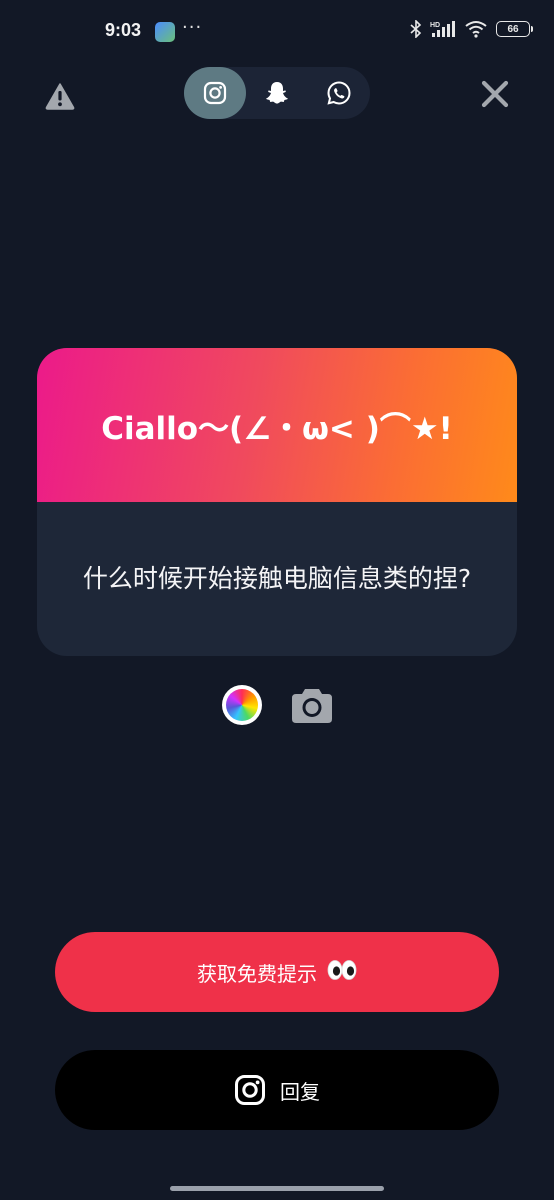 Image resolution: width=554 pixels, height=1200 pixels. I want to click on hint-label: 获取免费提示, so click(257, 973).